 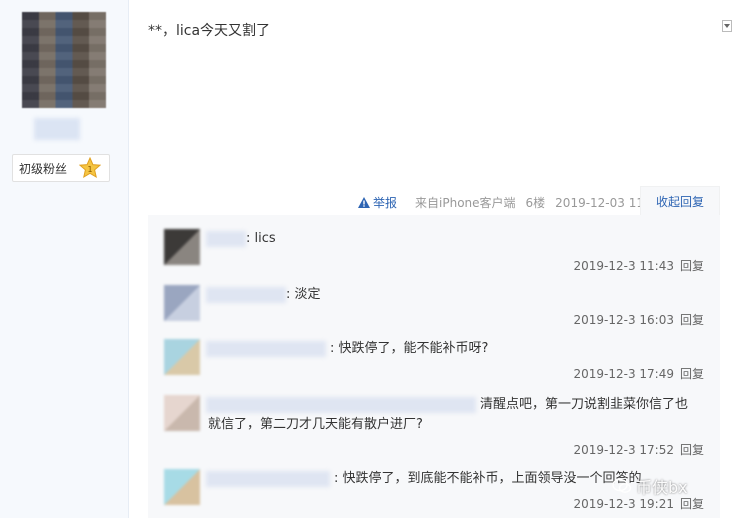 I want to click on warning-icon, so click(x=364, y=202).